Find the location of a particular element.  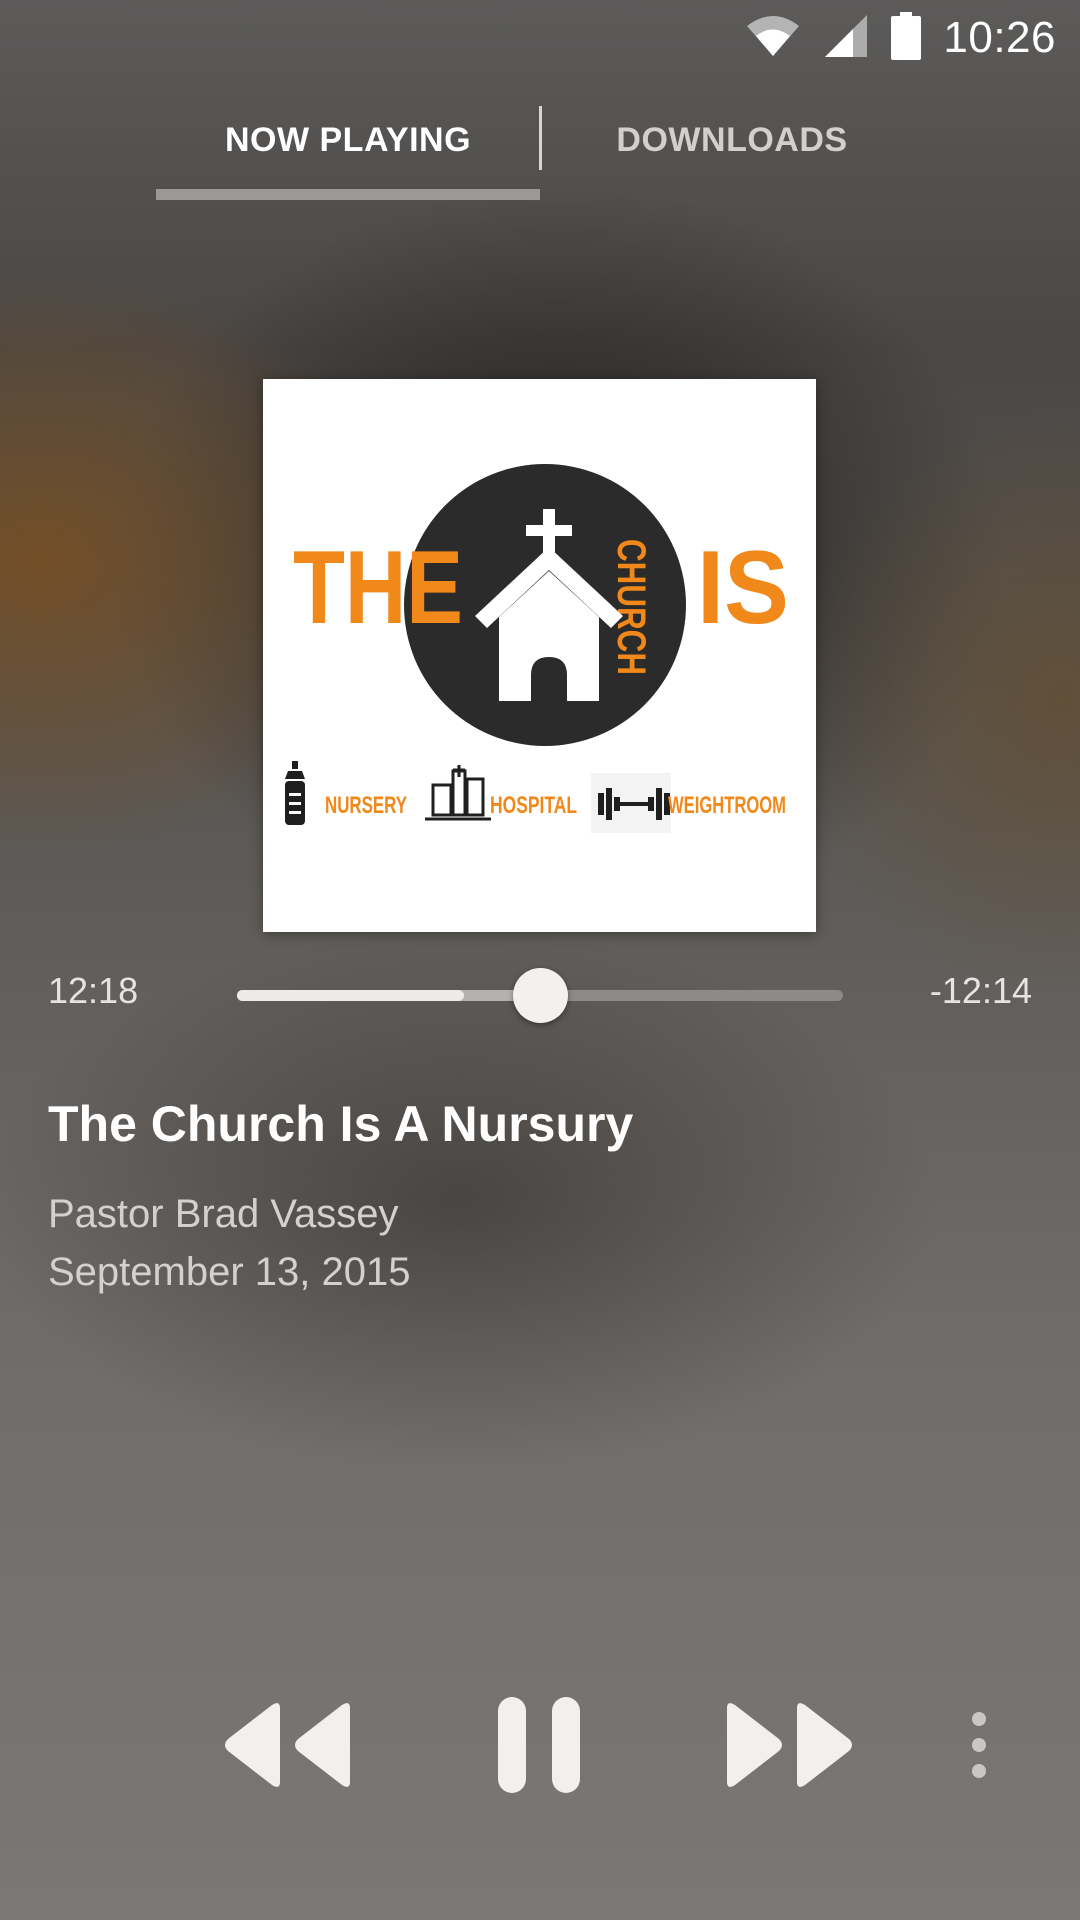

weightroom-label: WEIGHTROOM is located at coordinates (727, 805).